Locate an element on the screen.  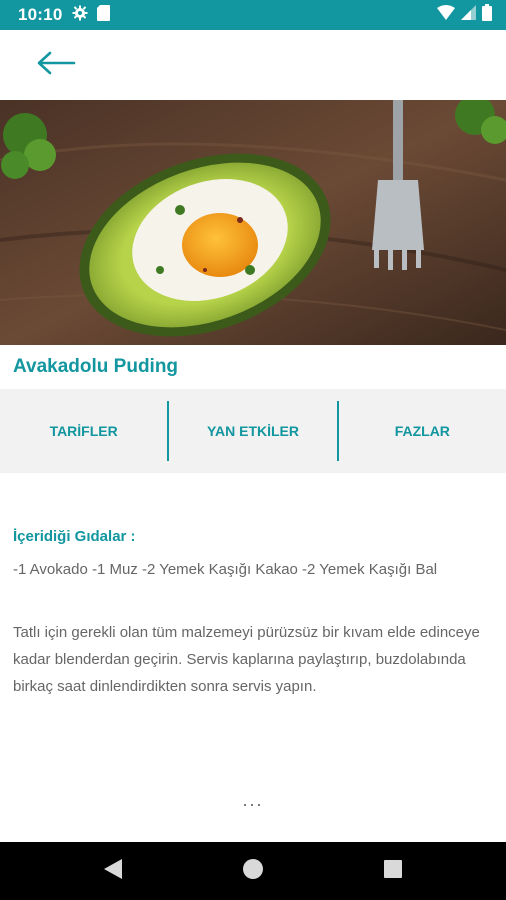
tab-bar: TARİFLER YAN ETKİLER FAZLAR is located at coordinates (253, 431).